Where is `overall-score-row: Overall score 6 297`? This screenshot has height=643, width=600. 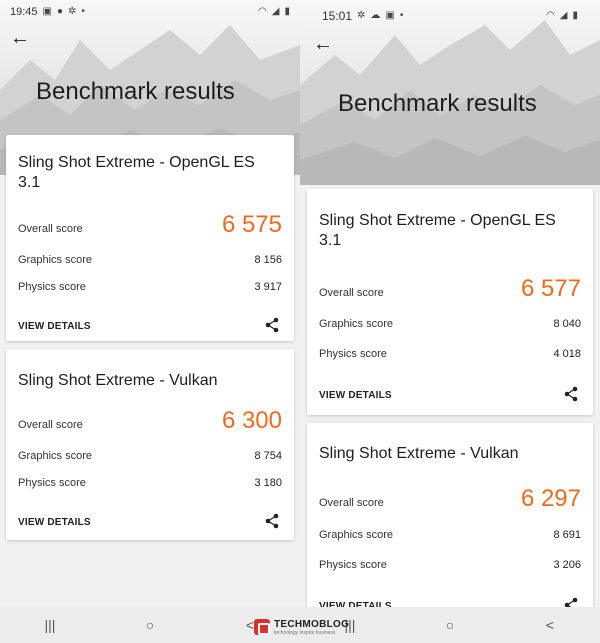 overall-score-row: Overall score 6 297 is located at coordinates (450, 499).